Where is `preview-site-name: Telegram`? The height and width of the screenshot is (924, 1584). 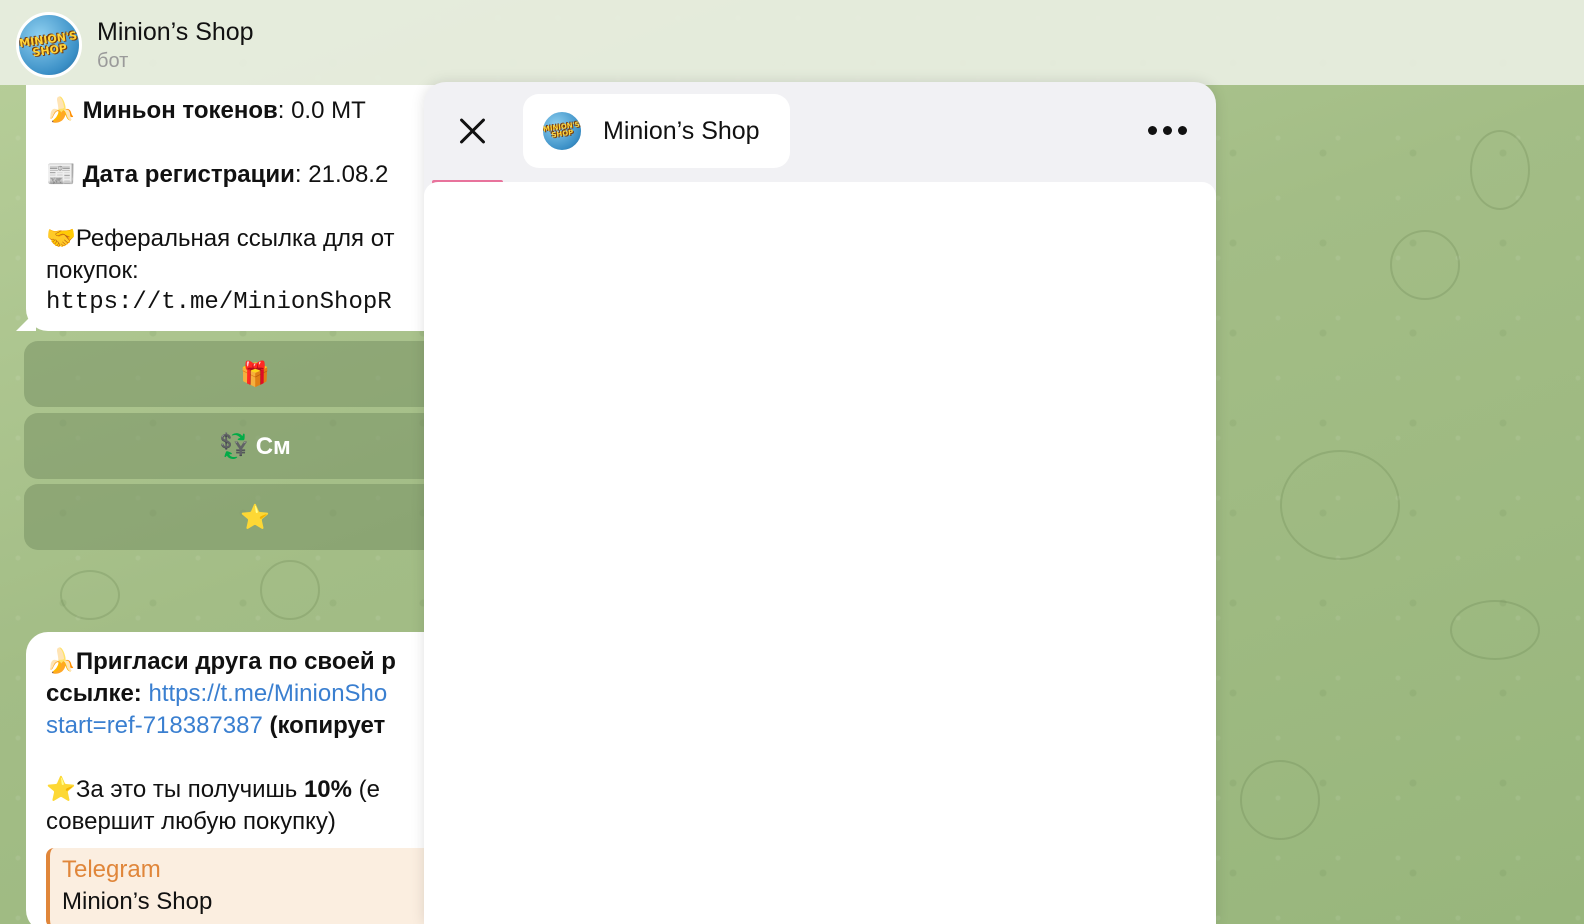
preview-site-name: Telegram is located at coordinates (111, 869).